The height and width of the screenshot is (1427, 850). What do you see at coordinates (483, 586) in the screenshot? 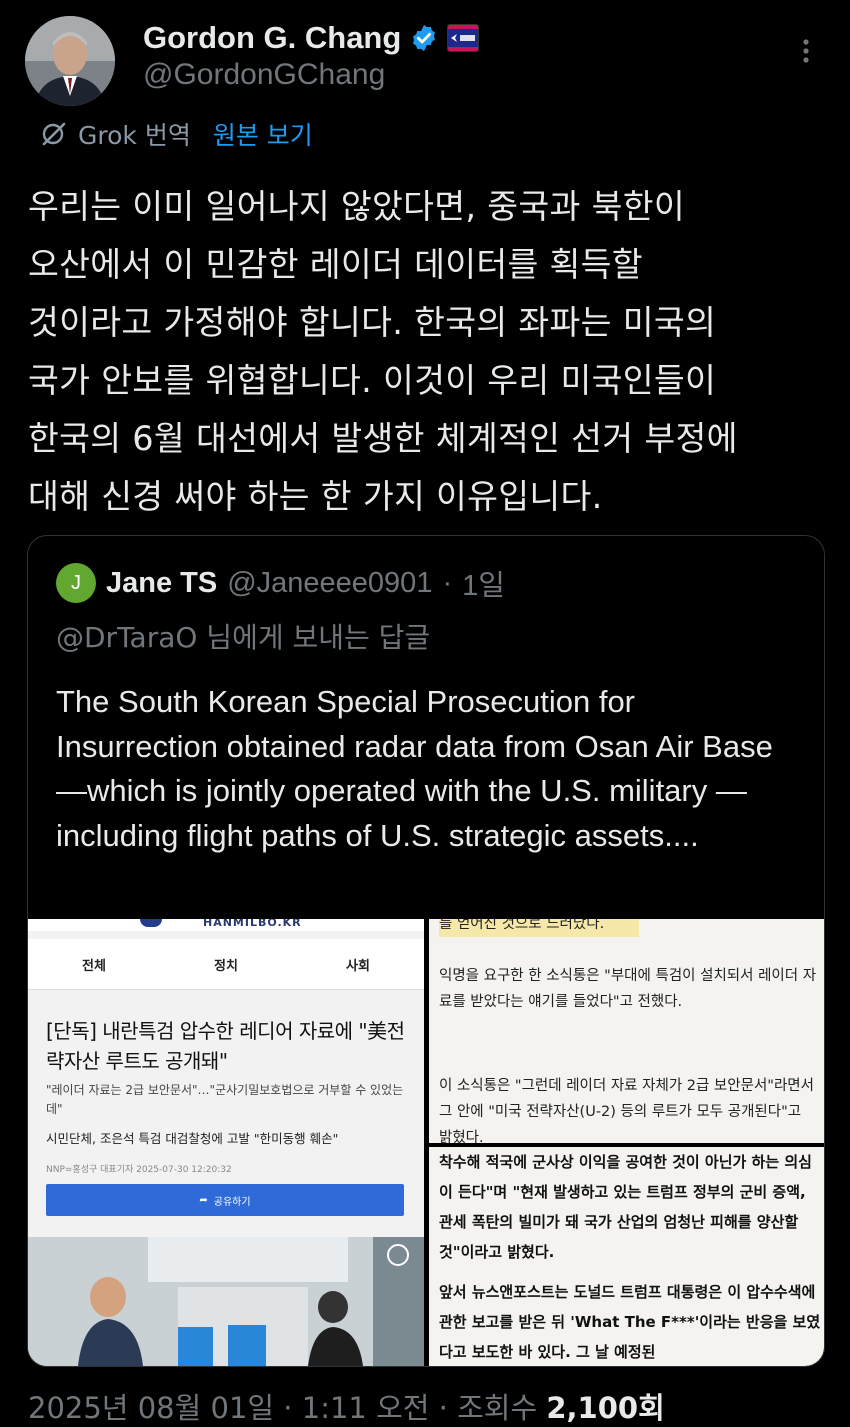
I see `quote-time: 1일` at bounding box center [483, 586].